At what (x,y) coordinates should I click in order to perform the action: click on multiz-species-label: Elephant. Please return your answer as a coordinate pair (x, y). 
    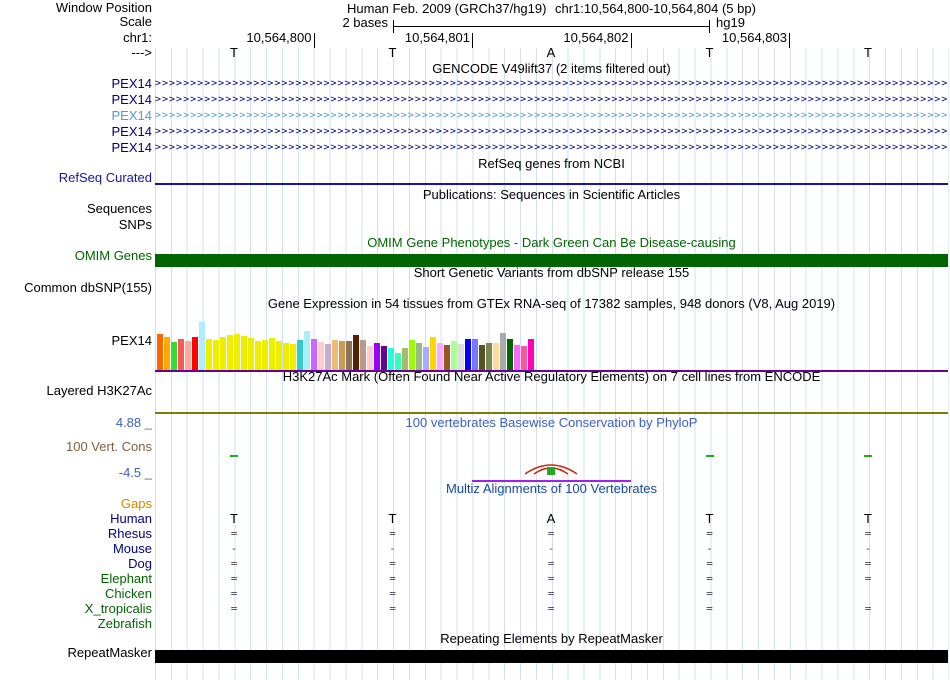
    Looking at the image, I should click on (126, 578).